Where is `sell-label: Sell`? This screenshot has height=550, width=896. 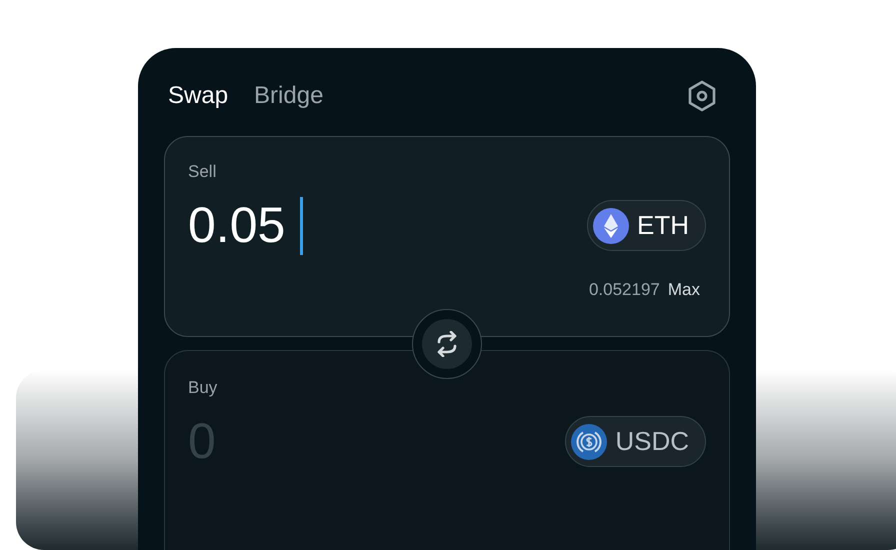 sell-label: Sell is located at coordinates (203, 171).